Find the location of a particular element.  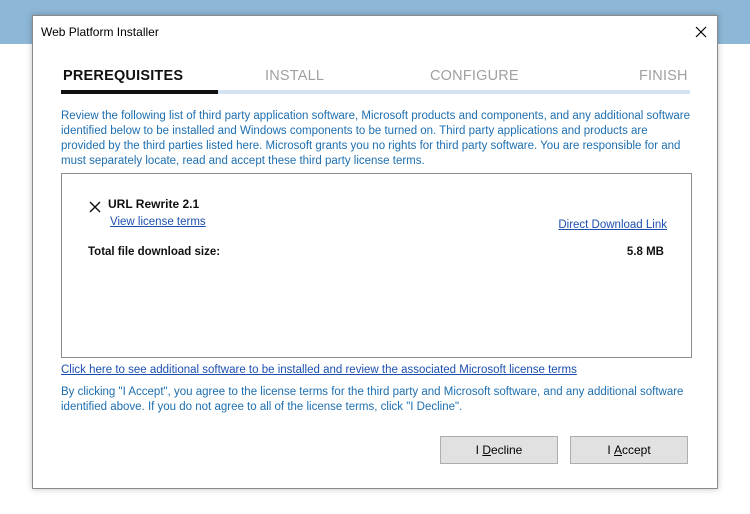

decline-button: I Decline is located at coordinates (499, 450).